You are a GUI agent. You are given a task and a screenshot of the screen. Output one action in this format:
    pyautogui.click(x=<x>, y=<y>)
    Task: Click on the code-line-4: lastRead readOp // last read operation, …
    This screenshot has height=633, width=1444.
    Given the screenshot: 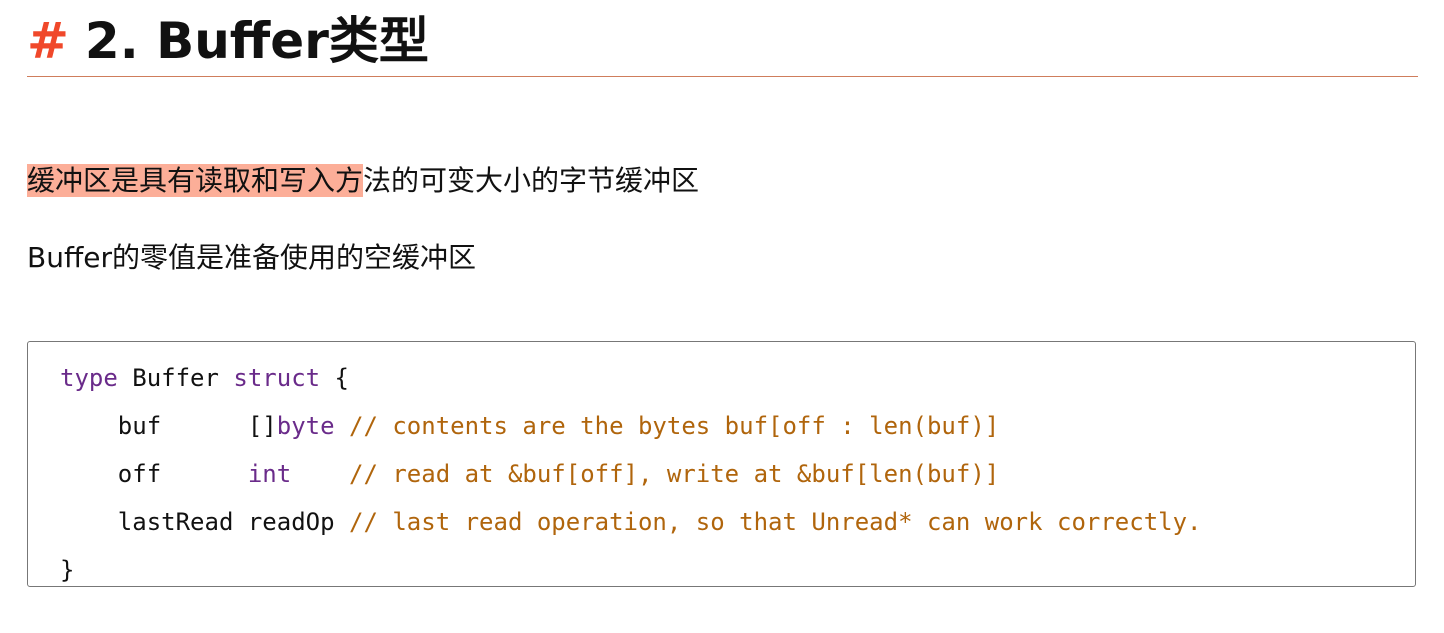 What is the action you would take?
    pyautogui.click(x=737, y=522)
    